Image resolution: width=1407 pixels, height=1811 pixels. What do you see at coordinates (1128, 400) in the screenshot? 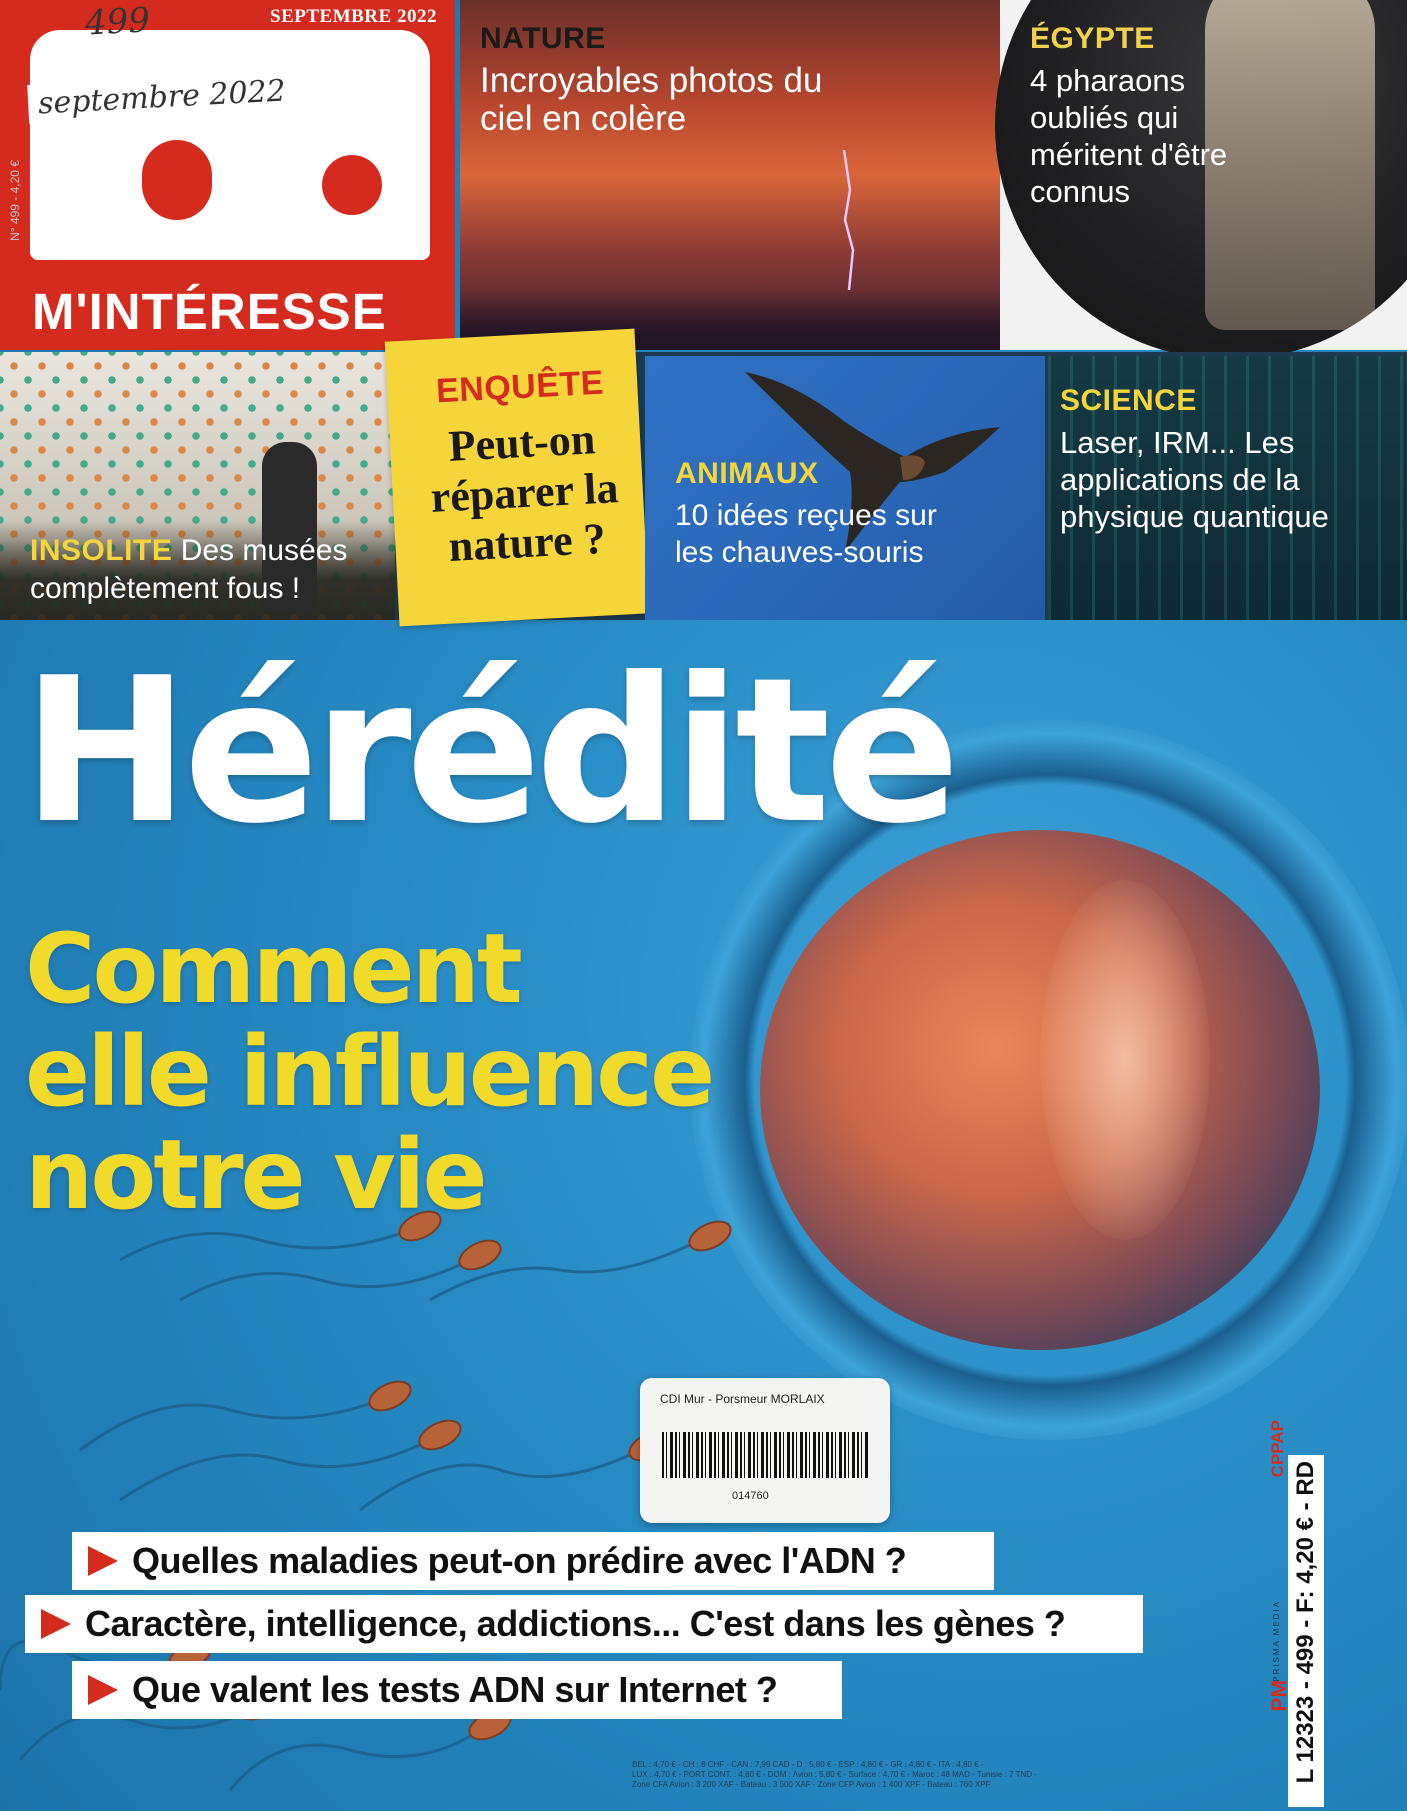
I see `science-kicker: SCIENCE` at bounding box center [1128, 400].